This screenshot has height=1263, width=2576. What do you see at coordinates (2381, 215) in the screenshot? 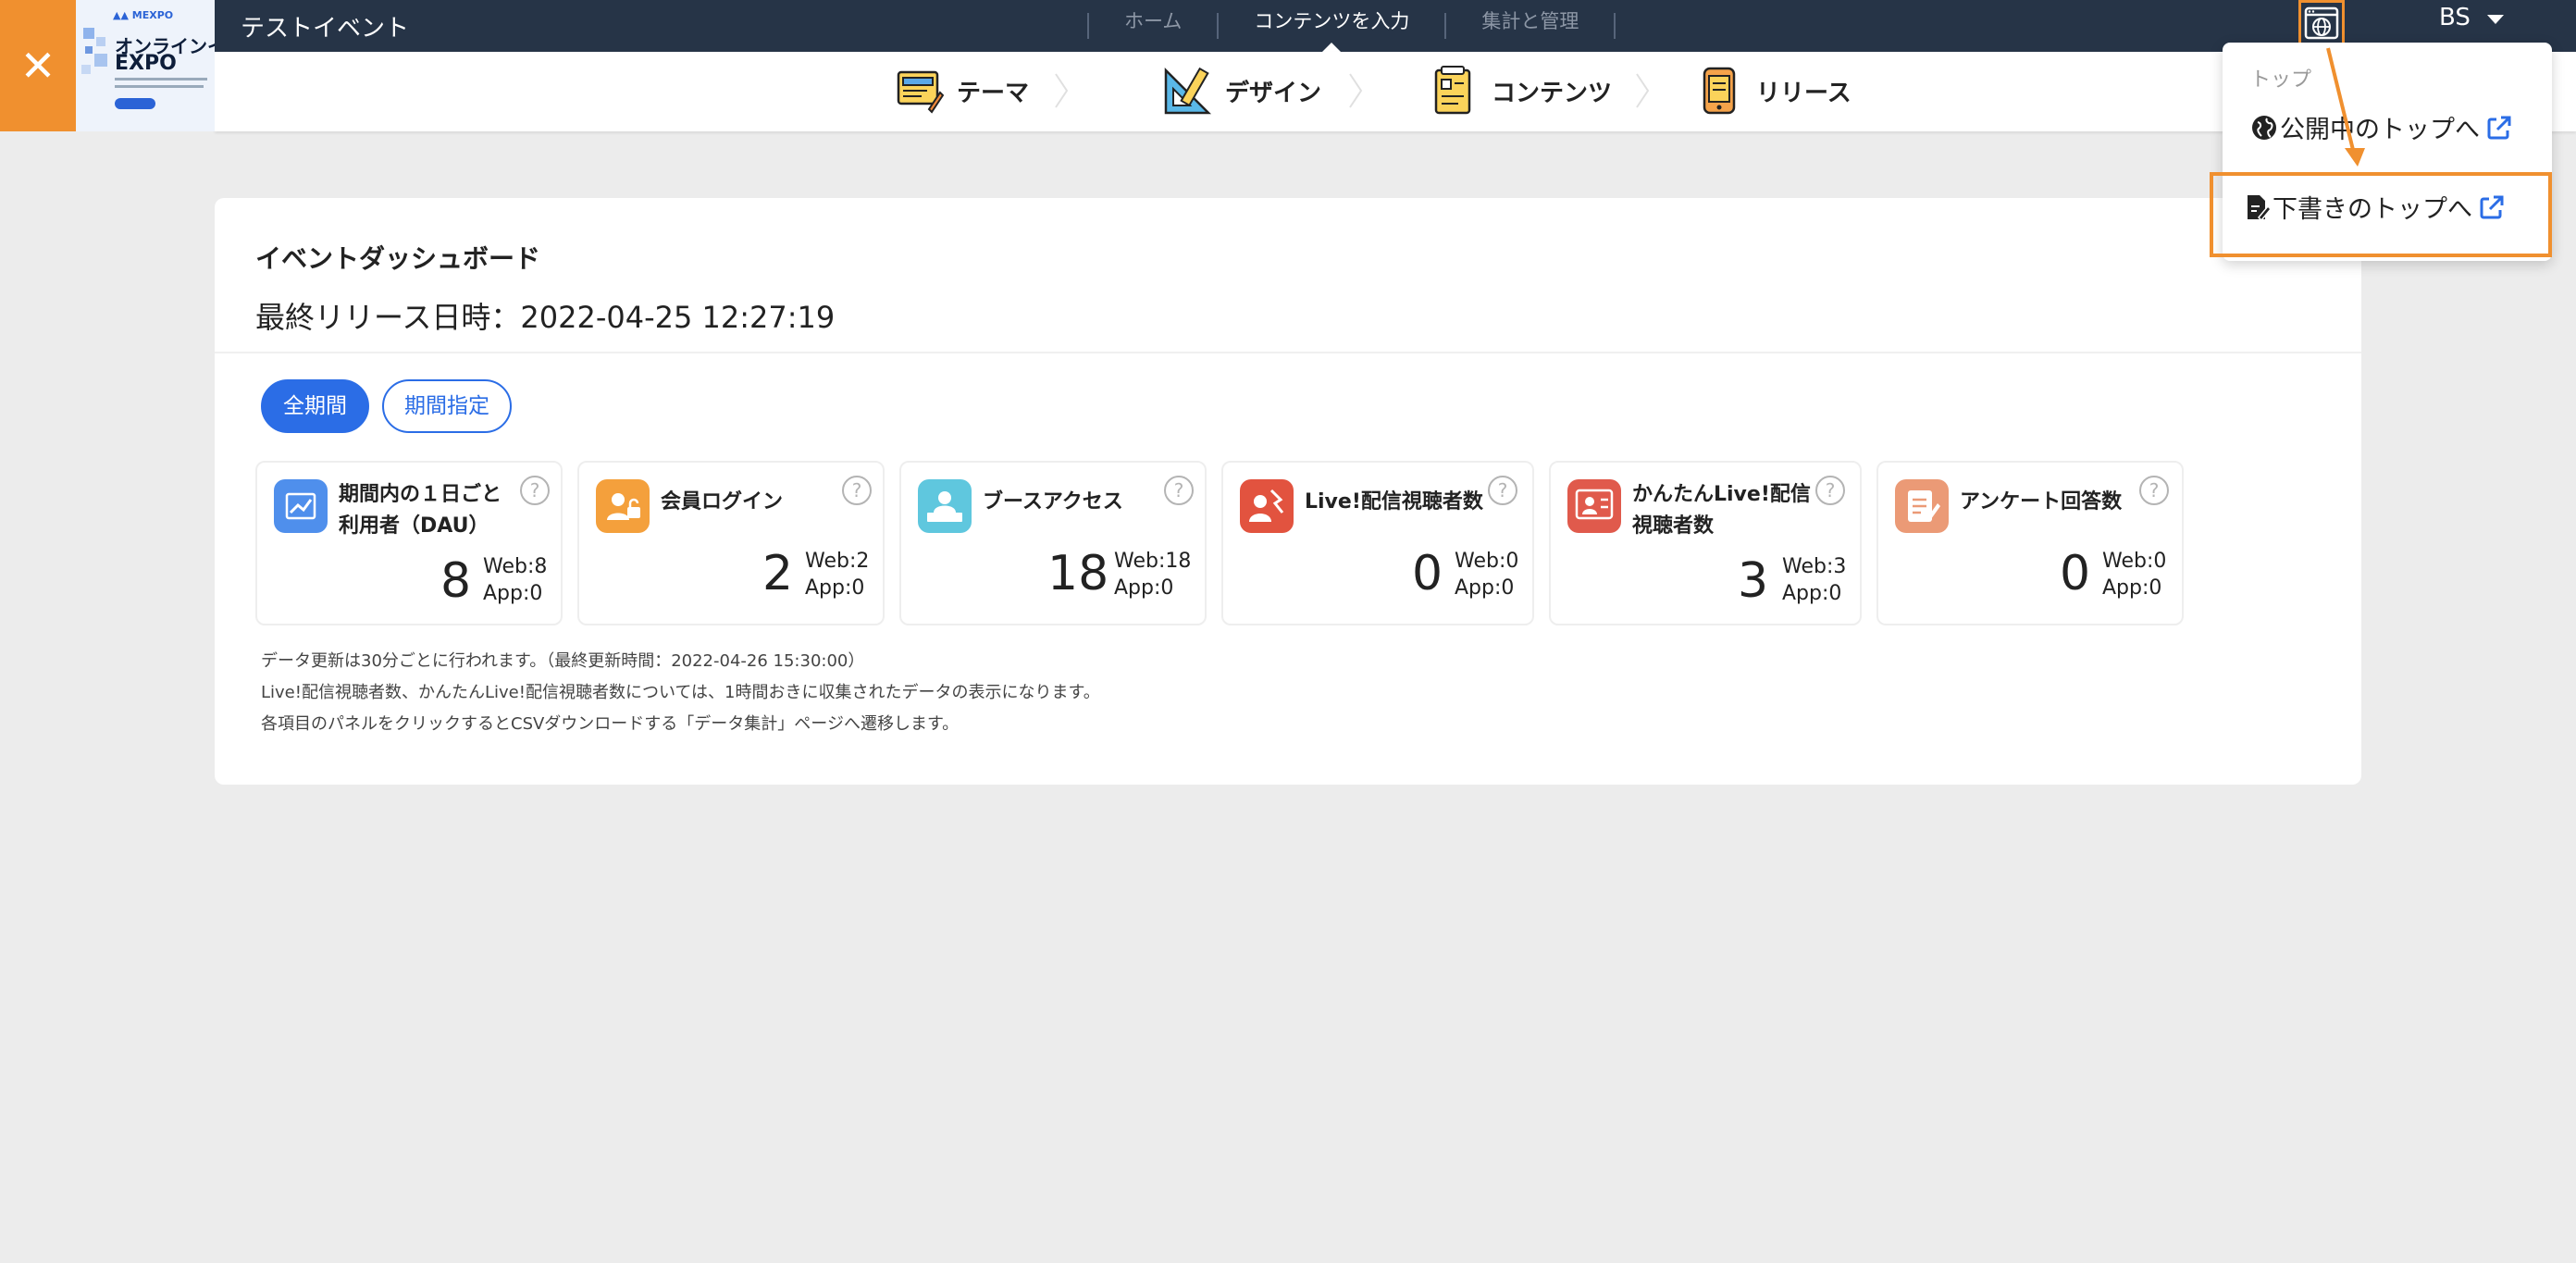
I see `highlight-frame` at bounding box center [2381, 215].